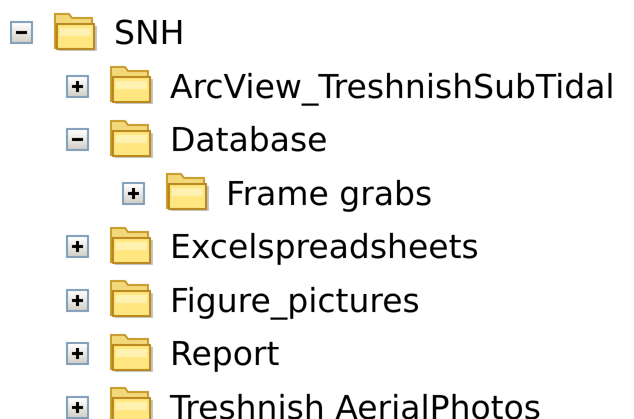  Describe the element at coordinates (149, 33) in the screenshot. I see `folder-label: SNH` at that location.